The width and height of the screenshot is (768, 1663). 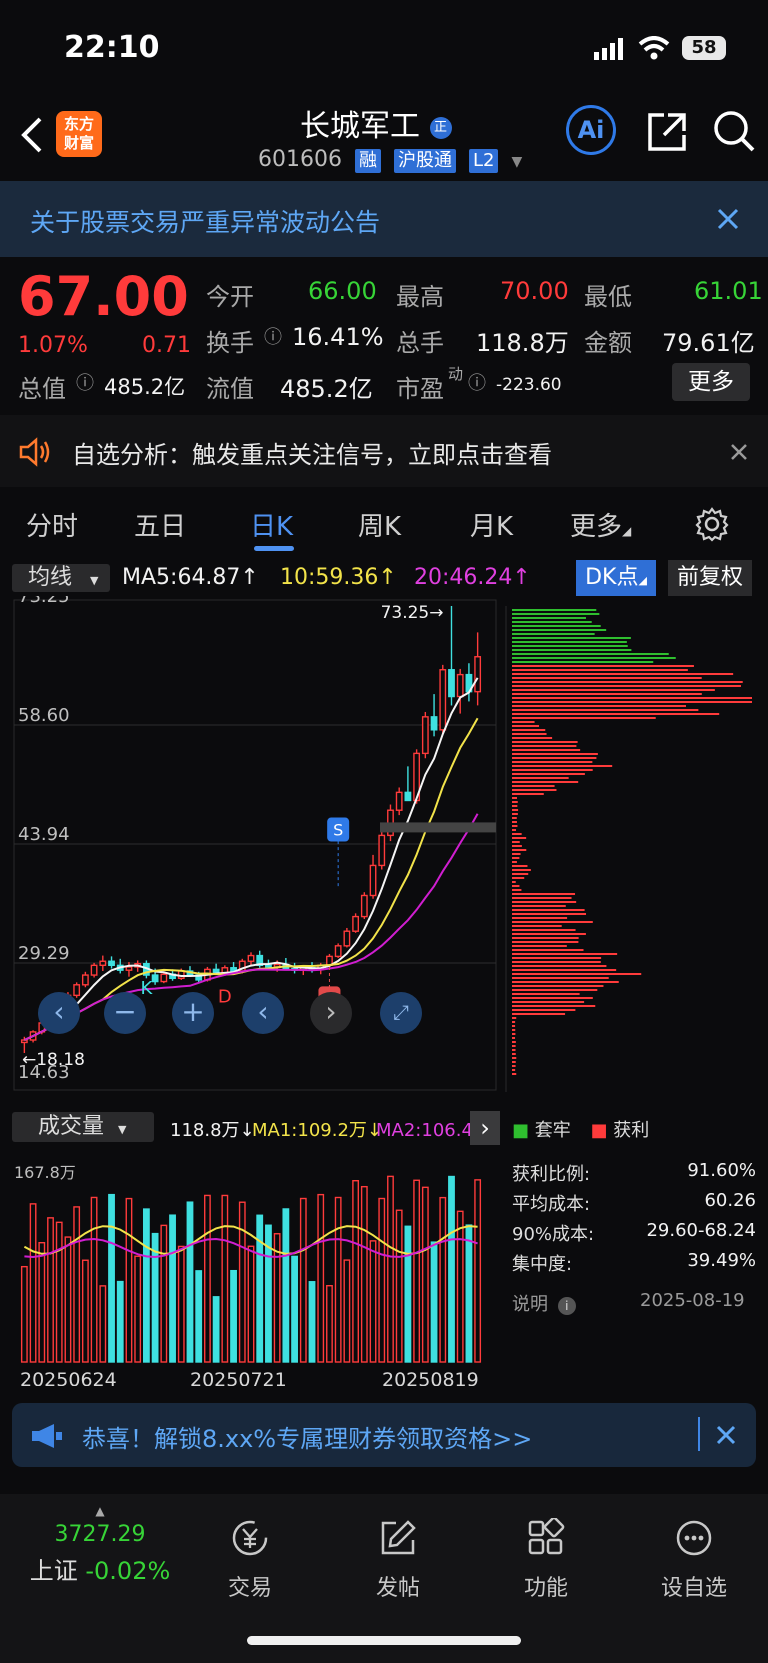 I want to click on stock-code: 601606, so click(x=300, y=159).